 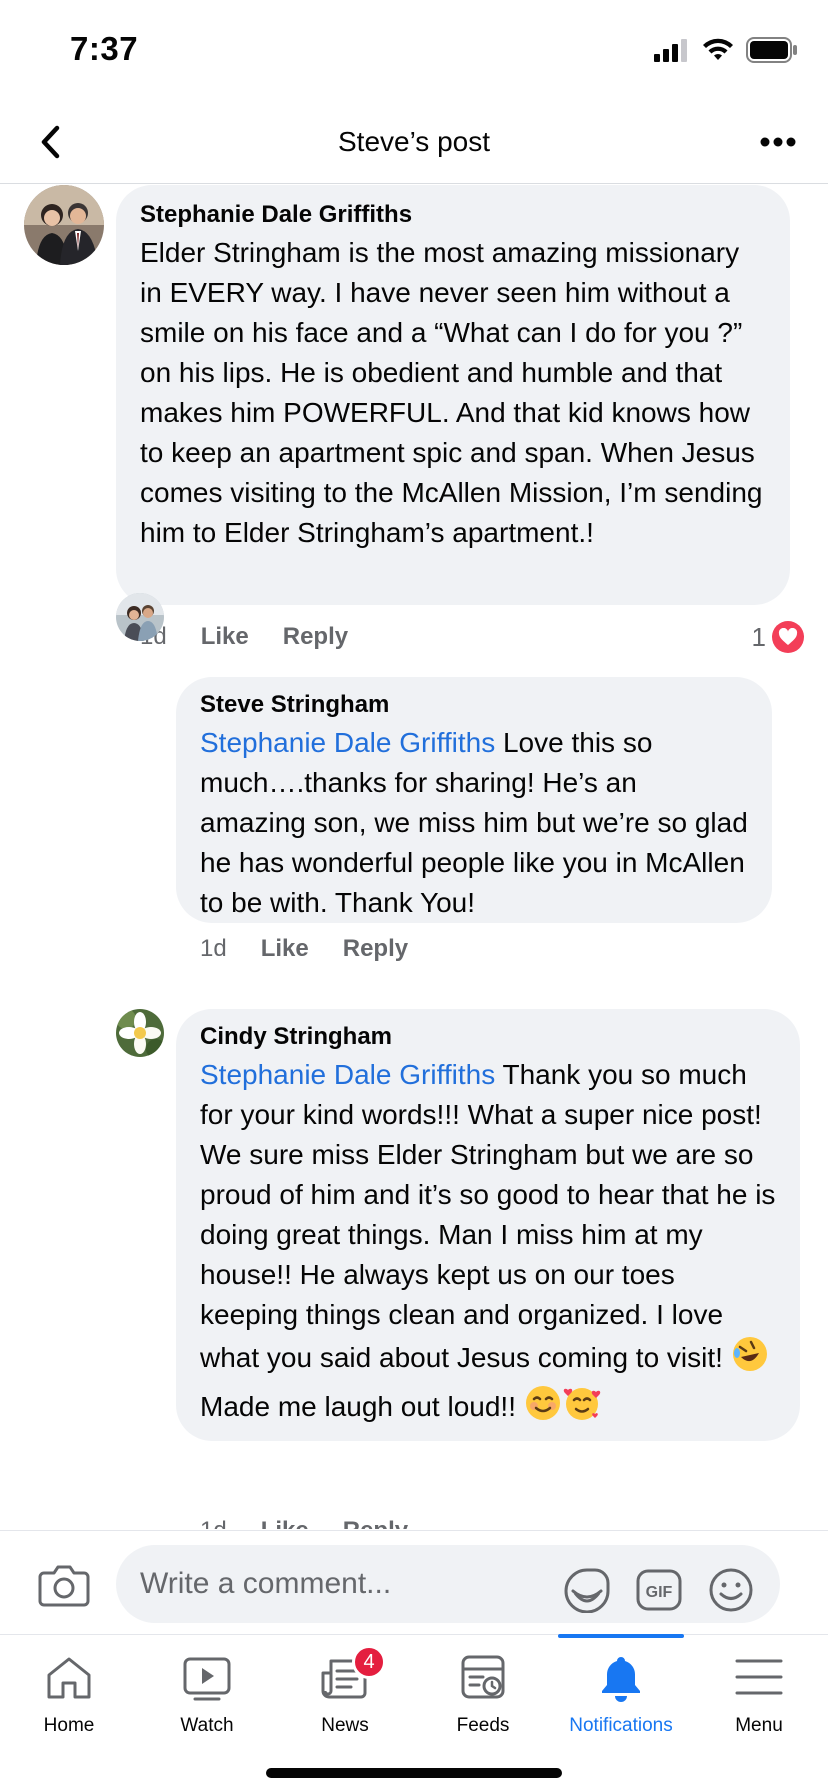 I want to click on comment-author: Cindy Stringham, so click(x=488, y=1037).